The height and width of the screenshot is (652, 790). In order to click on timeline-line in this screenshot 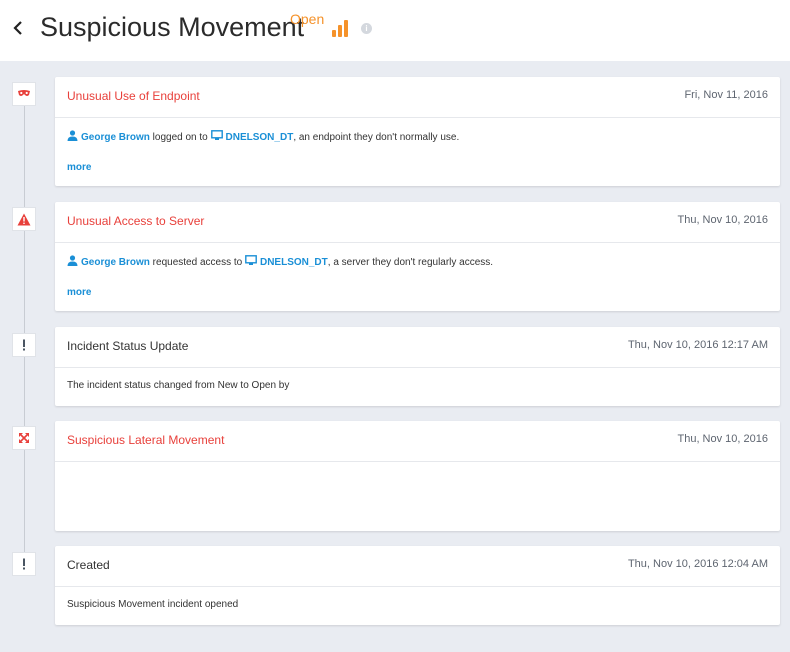, I will do `click(24, 327)`.